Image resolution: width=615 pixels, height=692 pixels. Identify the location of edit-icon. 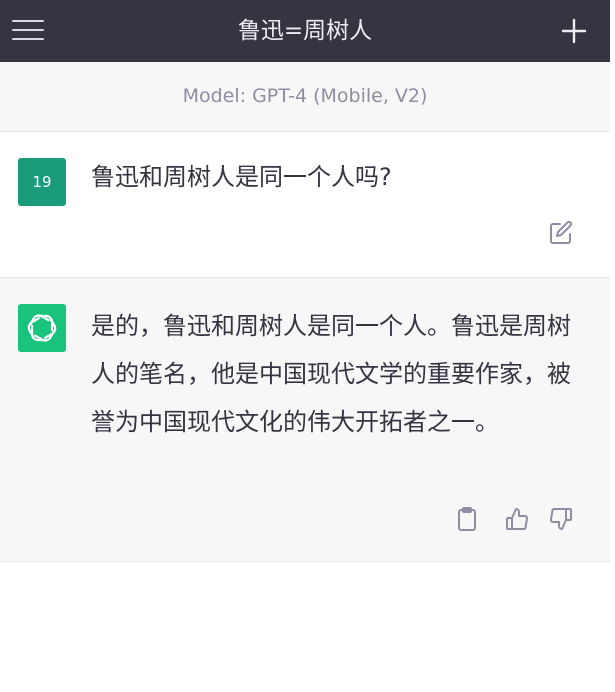
(561, 233).